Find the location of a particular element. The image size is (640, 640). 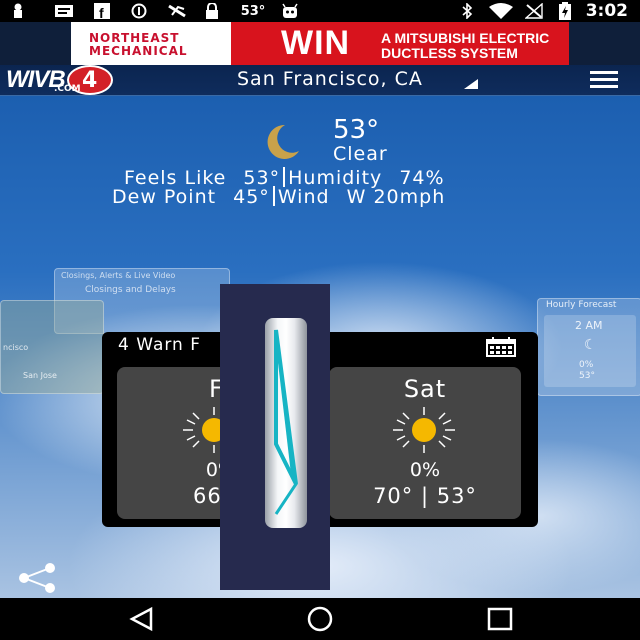

map-label-san-jose: San Jose is located at coordinates (40, 375).